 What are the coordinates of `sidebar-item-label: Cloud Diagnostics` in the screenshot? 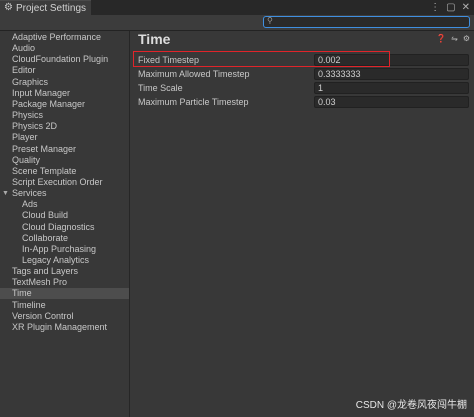 It's located at (58, 226).